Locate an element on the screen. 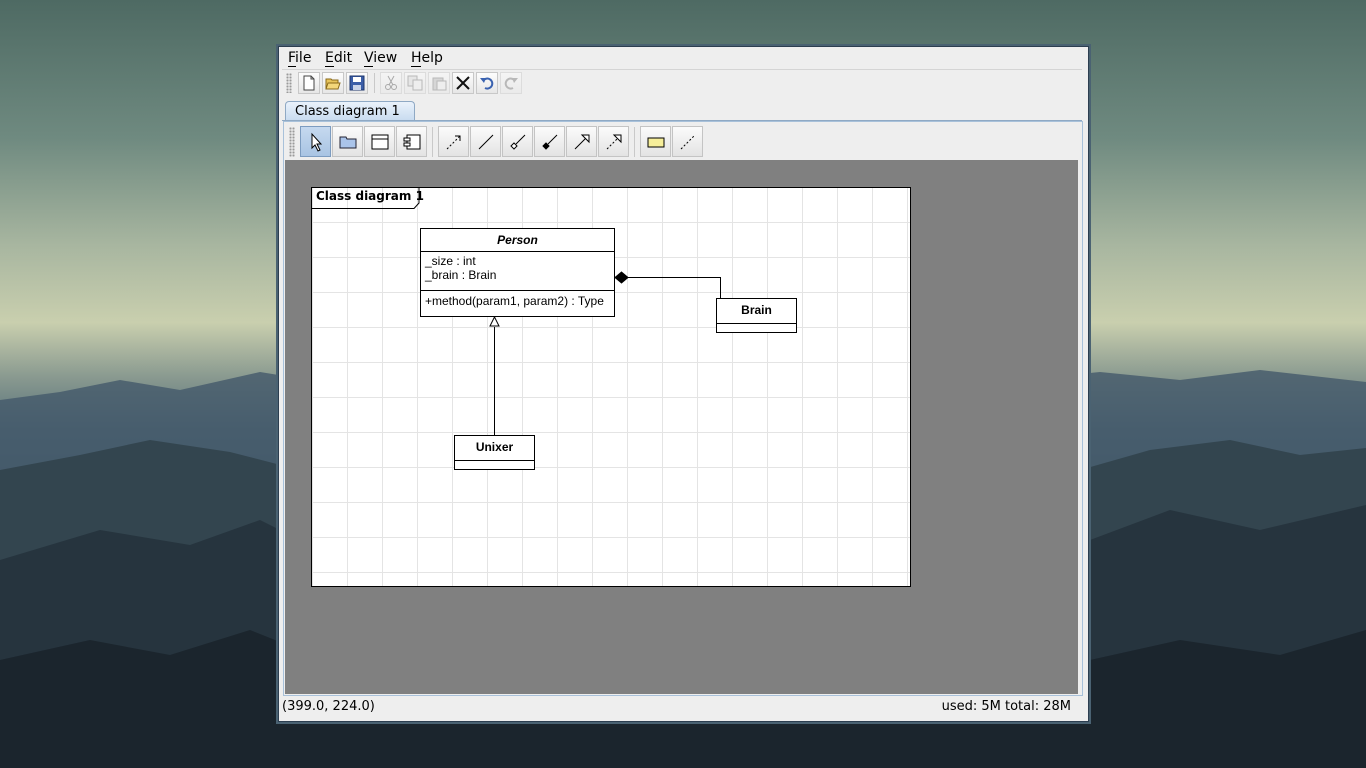  tab-class-diagram-1: Class diagram 1 is located at coordinates (350, 110).